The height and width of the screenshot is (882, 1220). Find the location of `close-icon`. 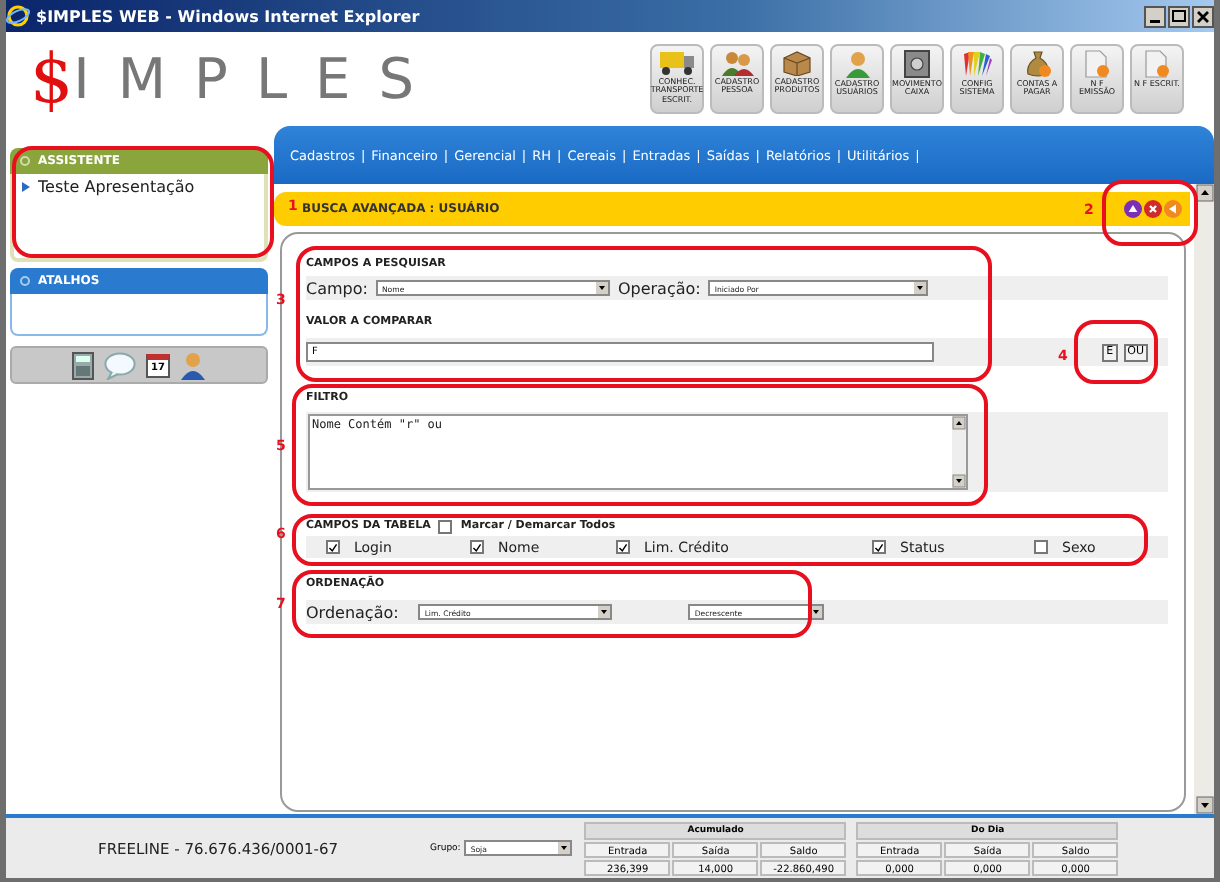

close-icon is located at coordinates (1203, 16).